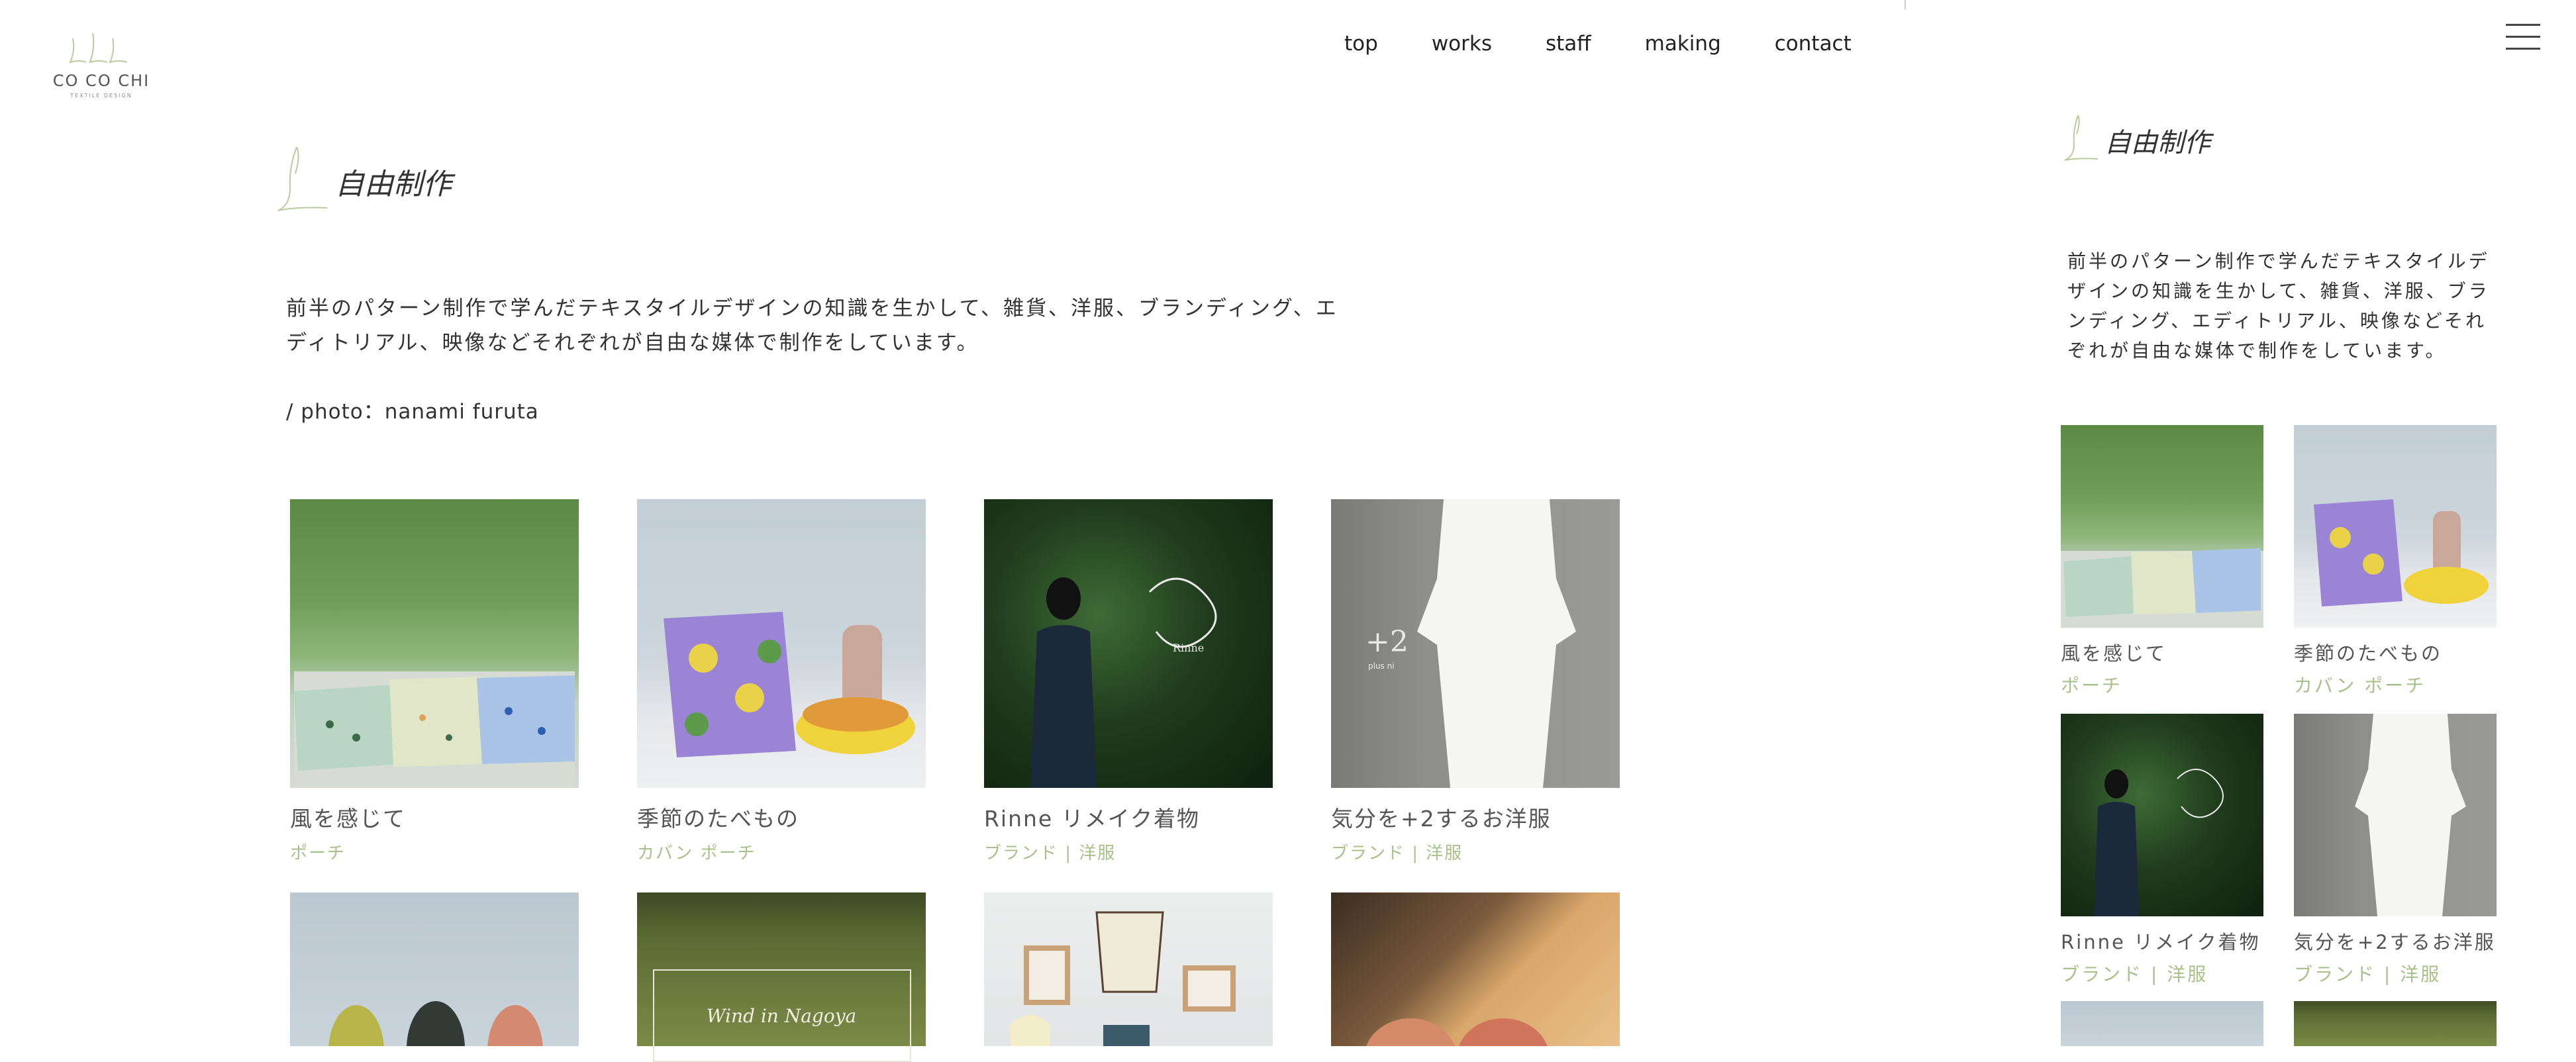 The width and height of the screenshot is (2576, 1062). Describe the element at coordinates (435, 1023) in the screenshot. I see `drawstring-bags-photo` at that location.